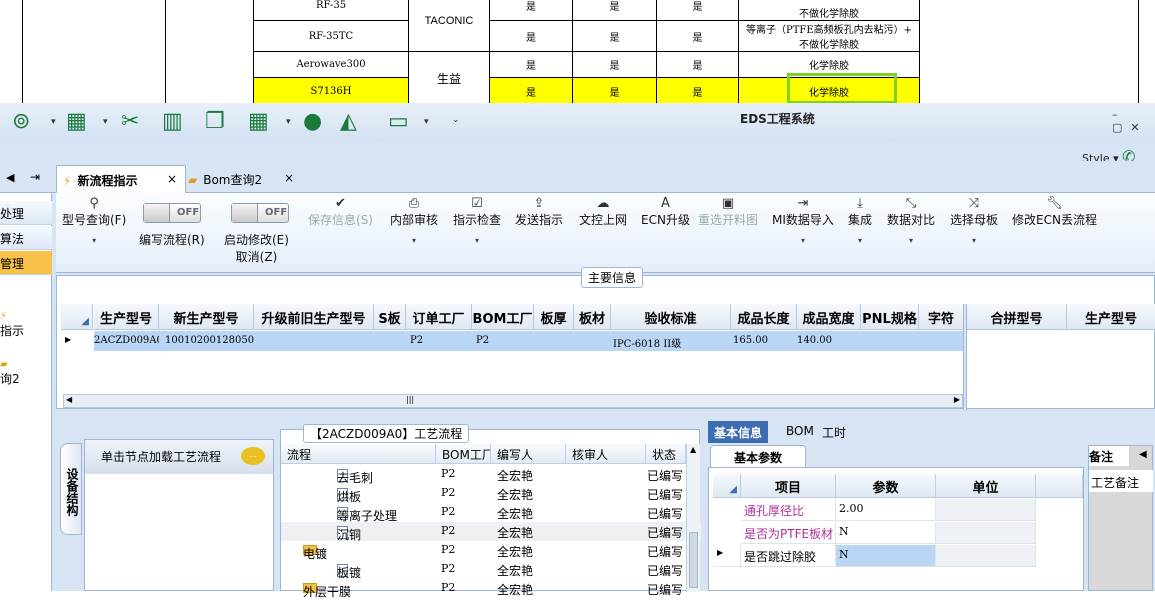 This screenshot has height=600, width=1155. What do you see at coordinates (1054, 212) in the screenshot?
I see `modify-ecn-button: 🔧︎ 修改ECN丢流程` at bounding box center [1054, 212].